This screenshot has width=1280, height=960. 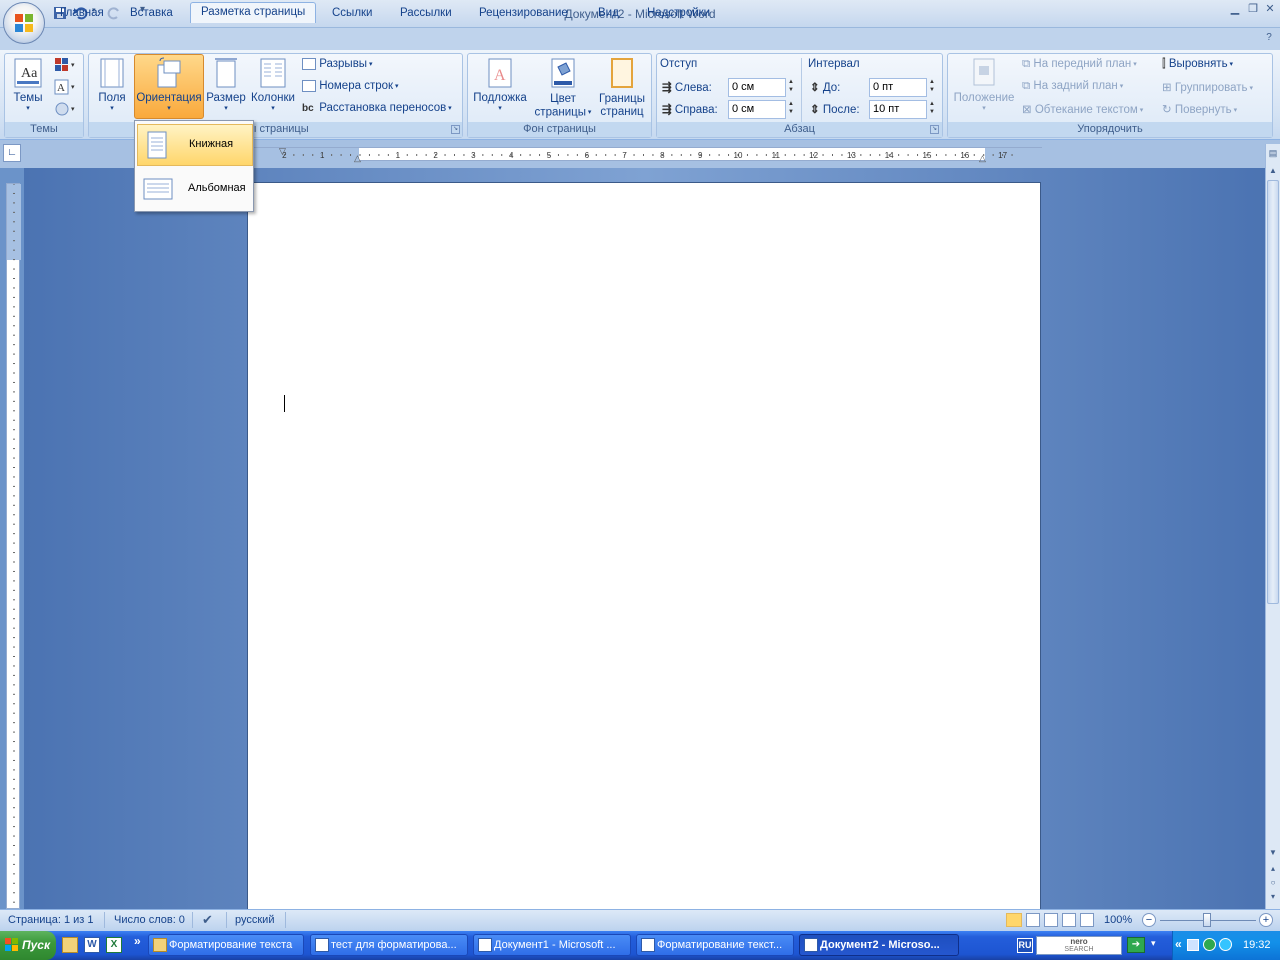 I want to click on right-indent-marker: △, so click(x=982, y=158).